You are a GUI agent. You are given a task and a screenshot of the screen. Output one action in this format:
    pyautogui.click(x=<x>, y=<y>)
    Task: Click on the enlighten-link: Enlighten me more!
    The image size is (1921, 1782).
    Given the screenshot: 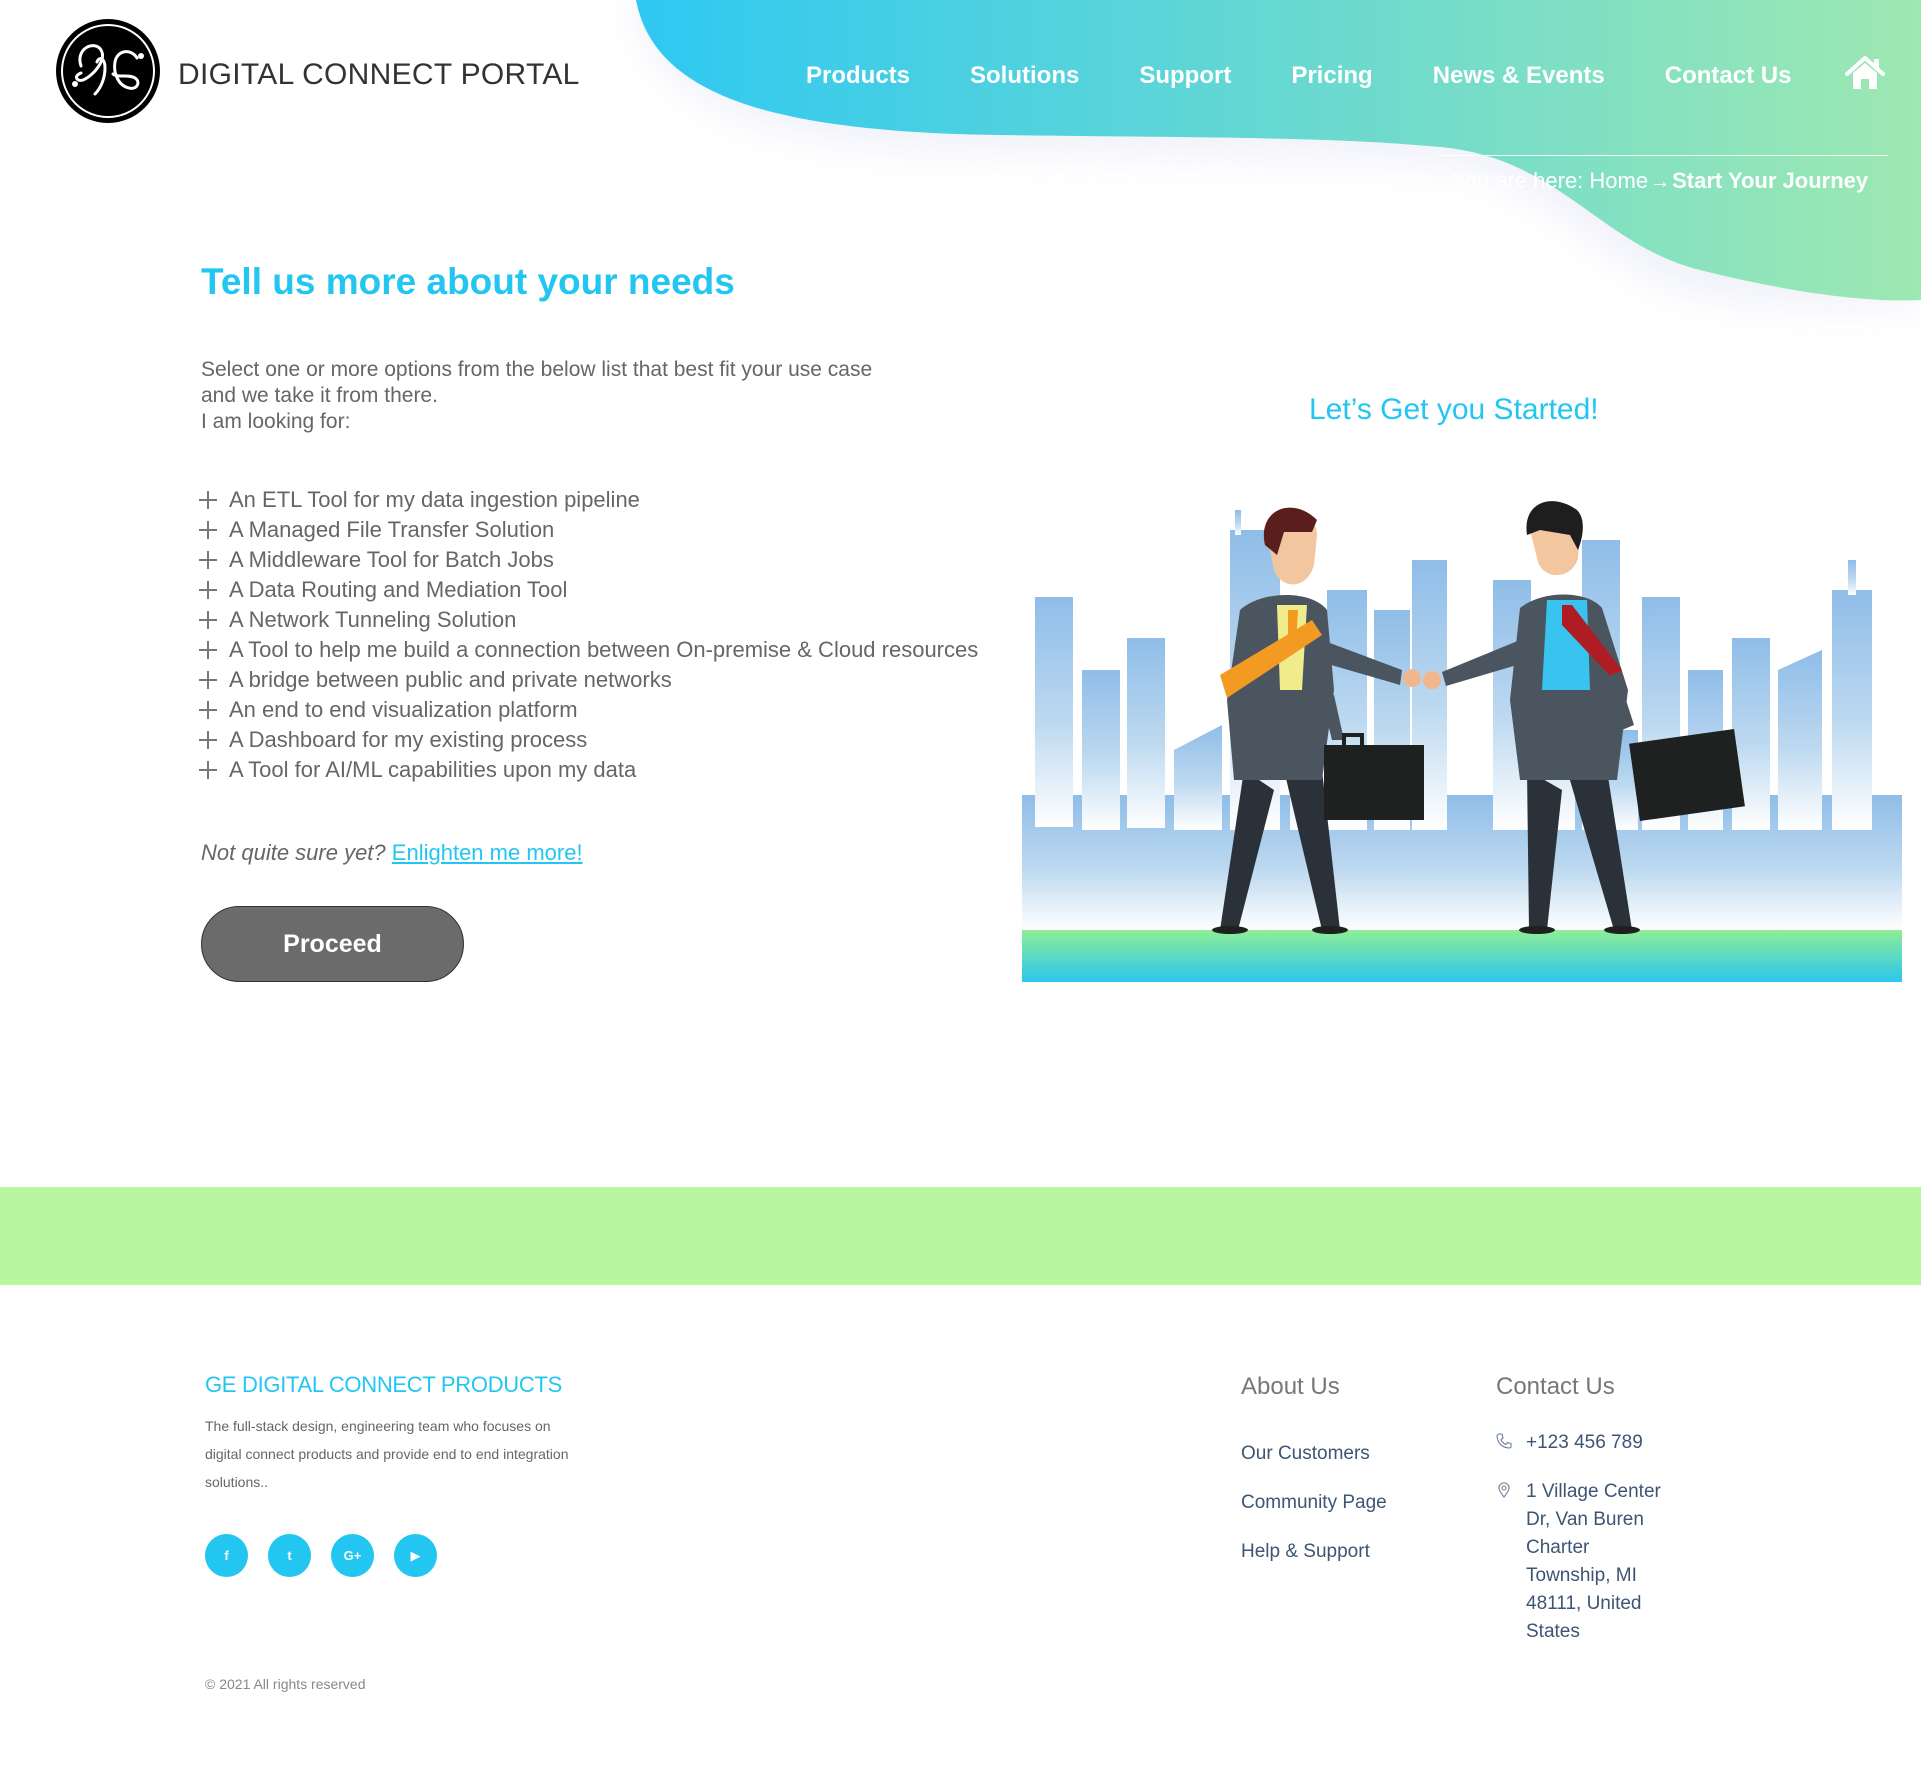 What is the action you would take?
    pyautogui.click(x=487, y=852)
    